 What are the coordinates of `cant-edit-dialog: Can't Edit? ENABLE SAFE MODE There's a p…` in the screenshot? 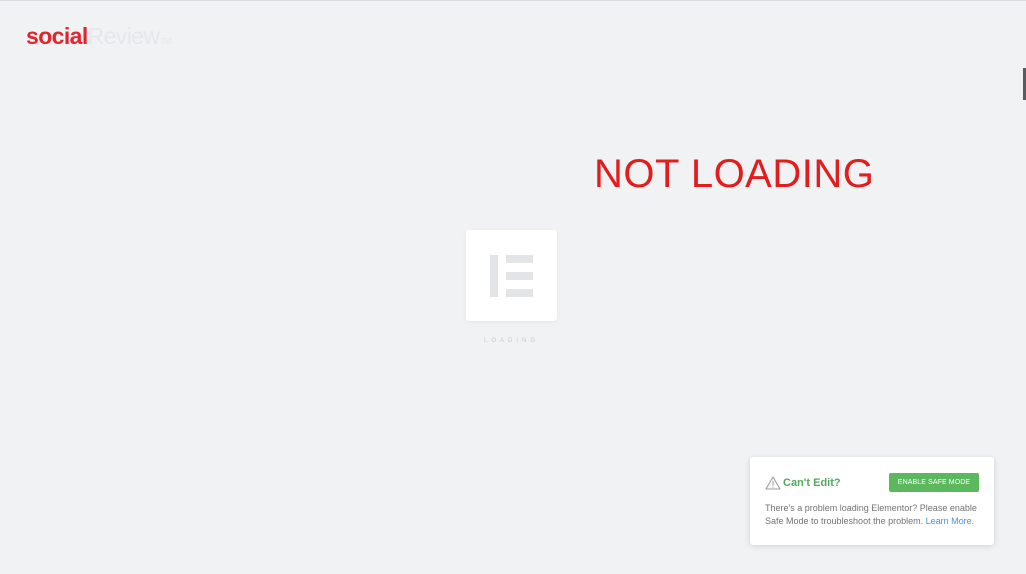 It's located at (872, 501).